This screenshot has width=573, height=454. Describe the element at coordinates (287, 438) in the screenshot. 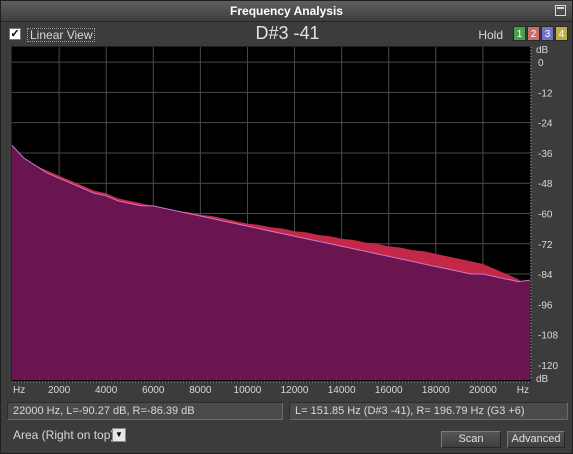

I see `bottom-controls: Area (Right on top) ▼ Scan Advanced` at that location.